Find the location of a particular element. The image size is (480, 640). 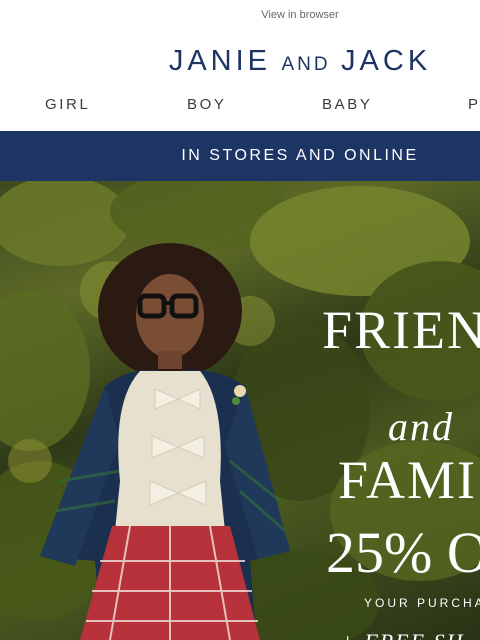

nav-item-baby: BABY is located at coordinates (347, 104).